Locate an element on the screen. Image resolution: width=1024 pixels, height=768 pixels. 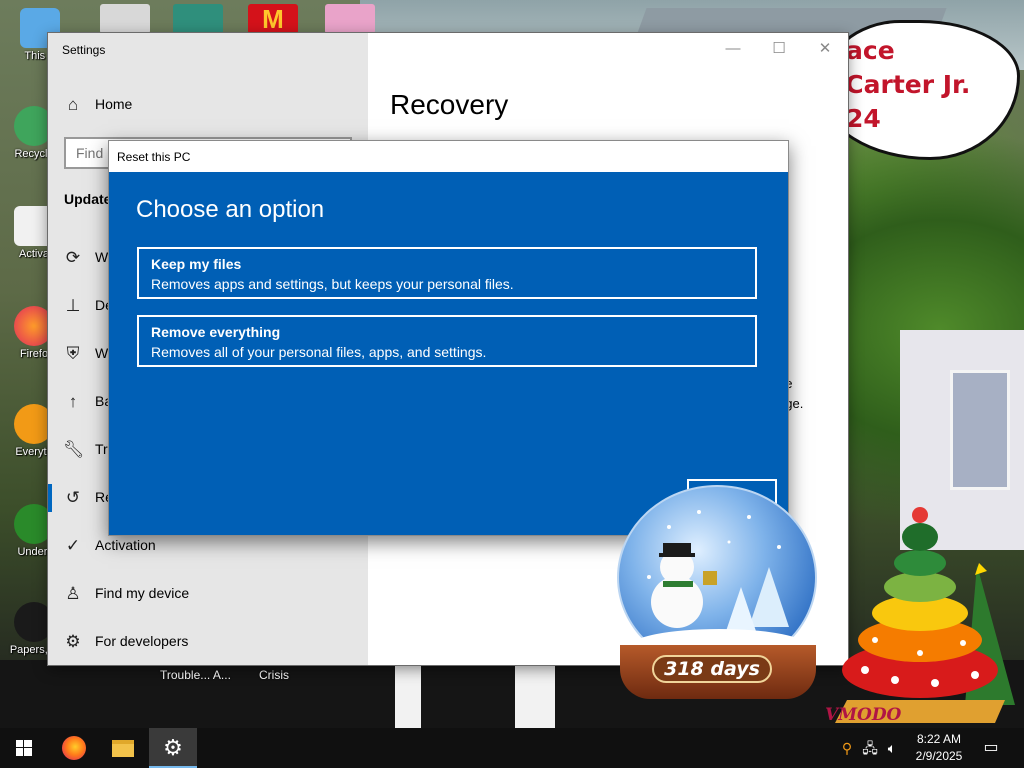
wrench-icon: 🔧︎ is located at coordinates (74, 449).